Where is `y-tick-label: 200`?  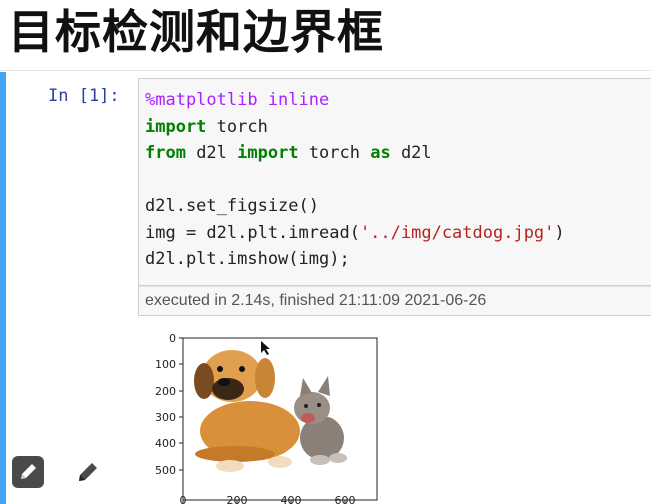
y-tick-label: 200 is located at coordinates (165, 391).